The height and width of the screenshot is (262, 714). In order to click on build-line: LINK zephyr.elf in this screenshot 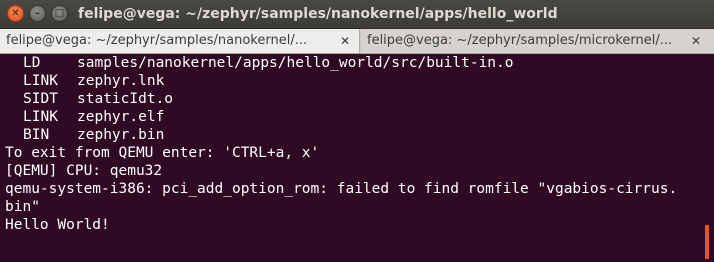, I will do `click(84, 117)`.